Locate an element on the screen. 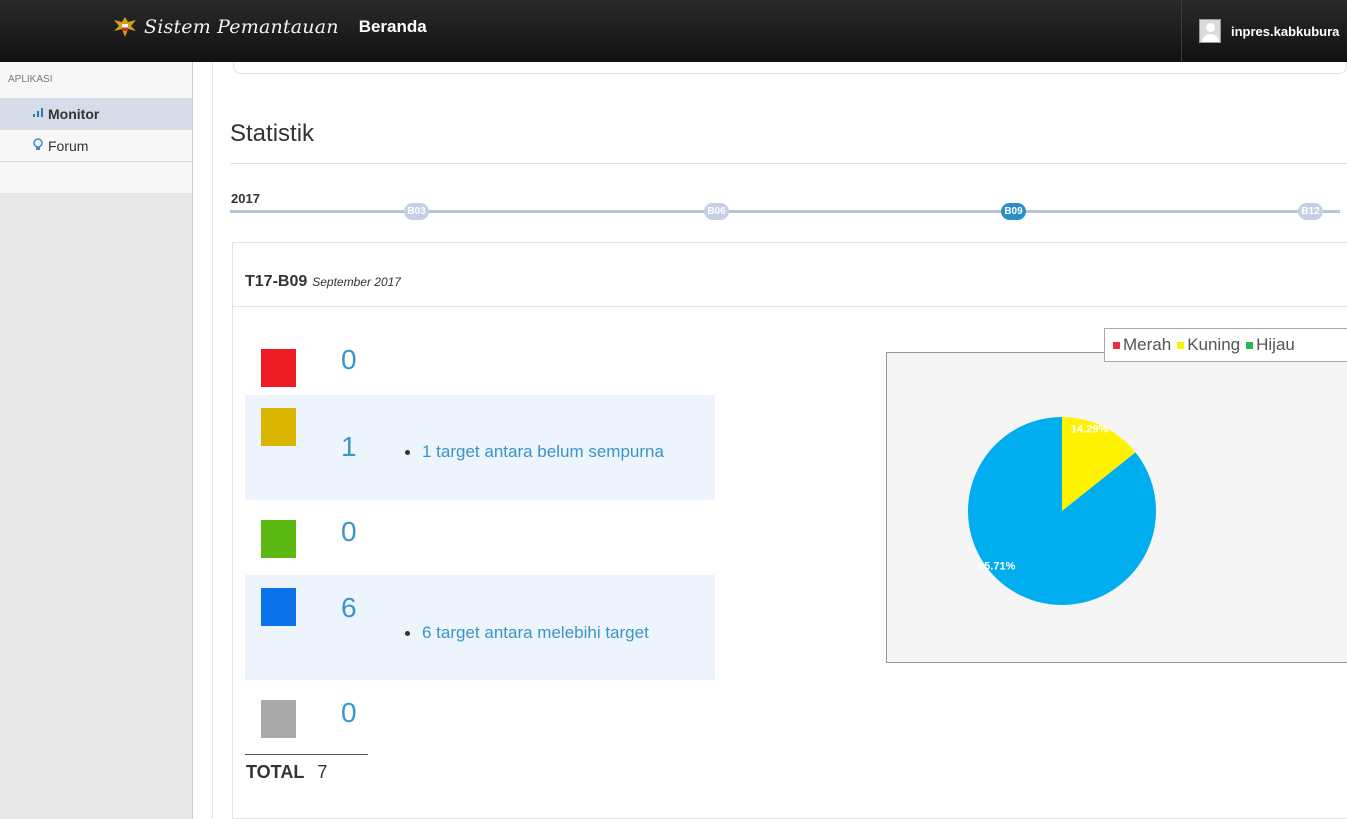 The width and height of the screenshot is (1347, 819). sidebar-menu: APLIKASI Monitor Forum is located at coordinates (96, 127).